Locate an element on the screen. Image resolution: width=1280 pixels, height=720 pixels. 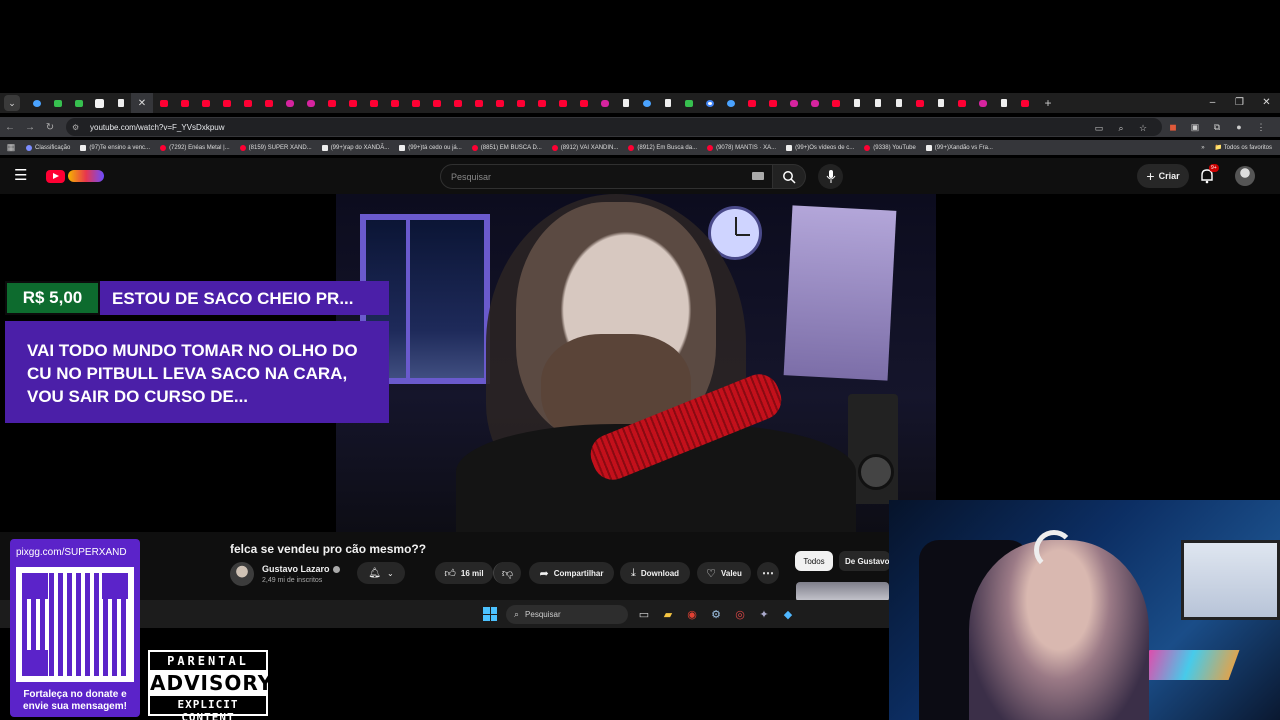
bookmark-item: Classificação is located at coordinates (48, 147).